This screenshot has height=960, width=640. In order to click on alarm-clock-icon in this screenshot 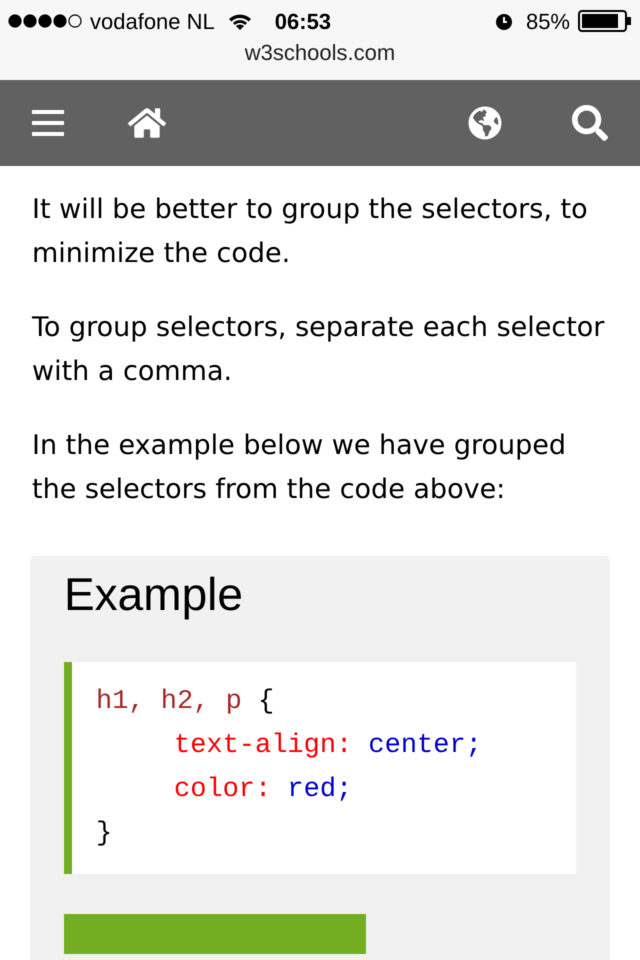, I will do `click(504, 21)`.